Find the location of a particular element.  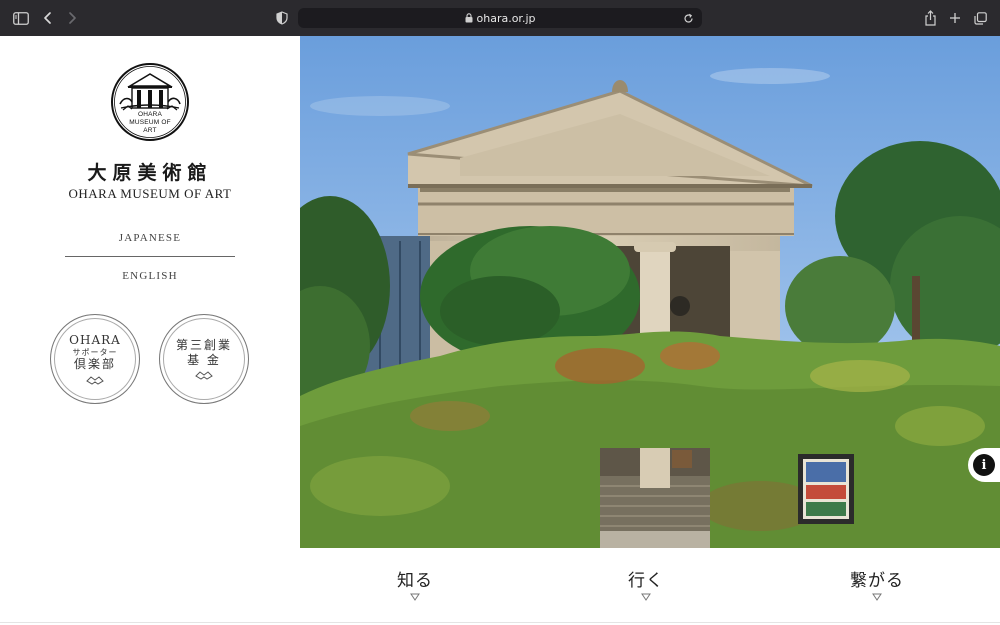

info-icon: i is located at coordinates (984, 465).